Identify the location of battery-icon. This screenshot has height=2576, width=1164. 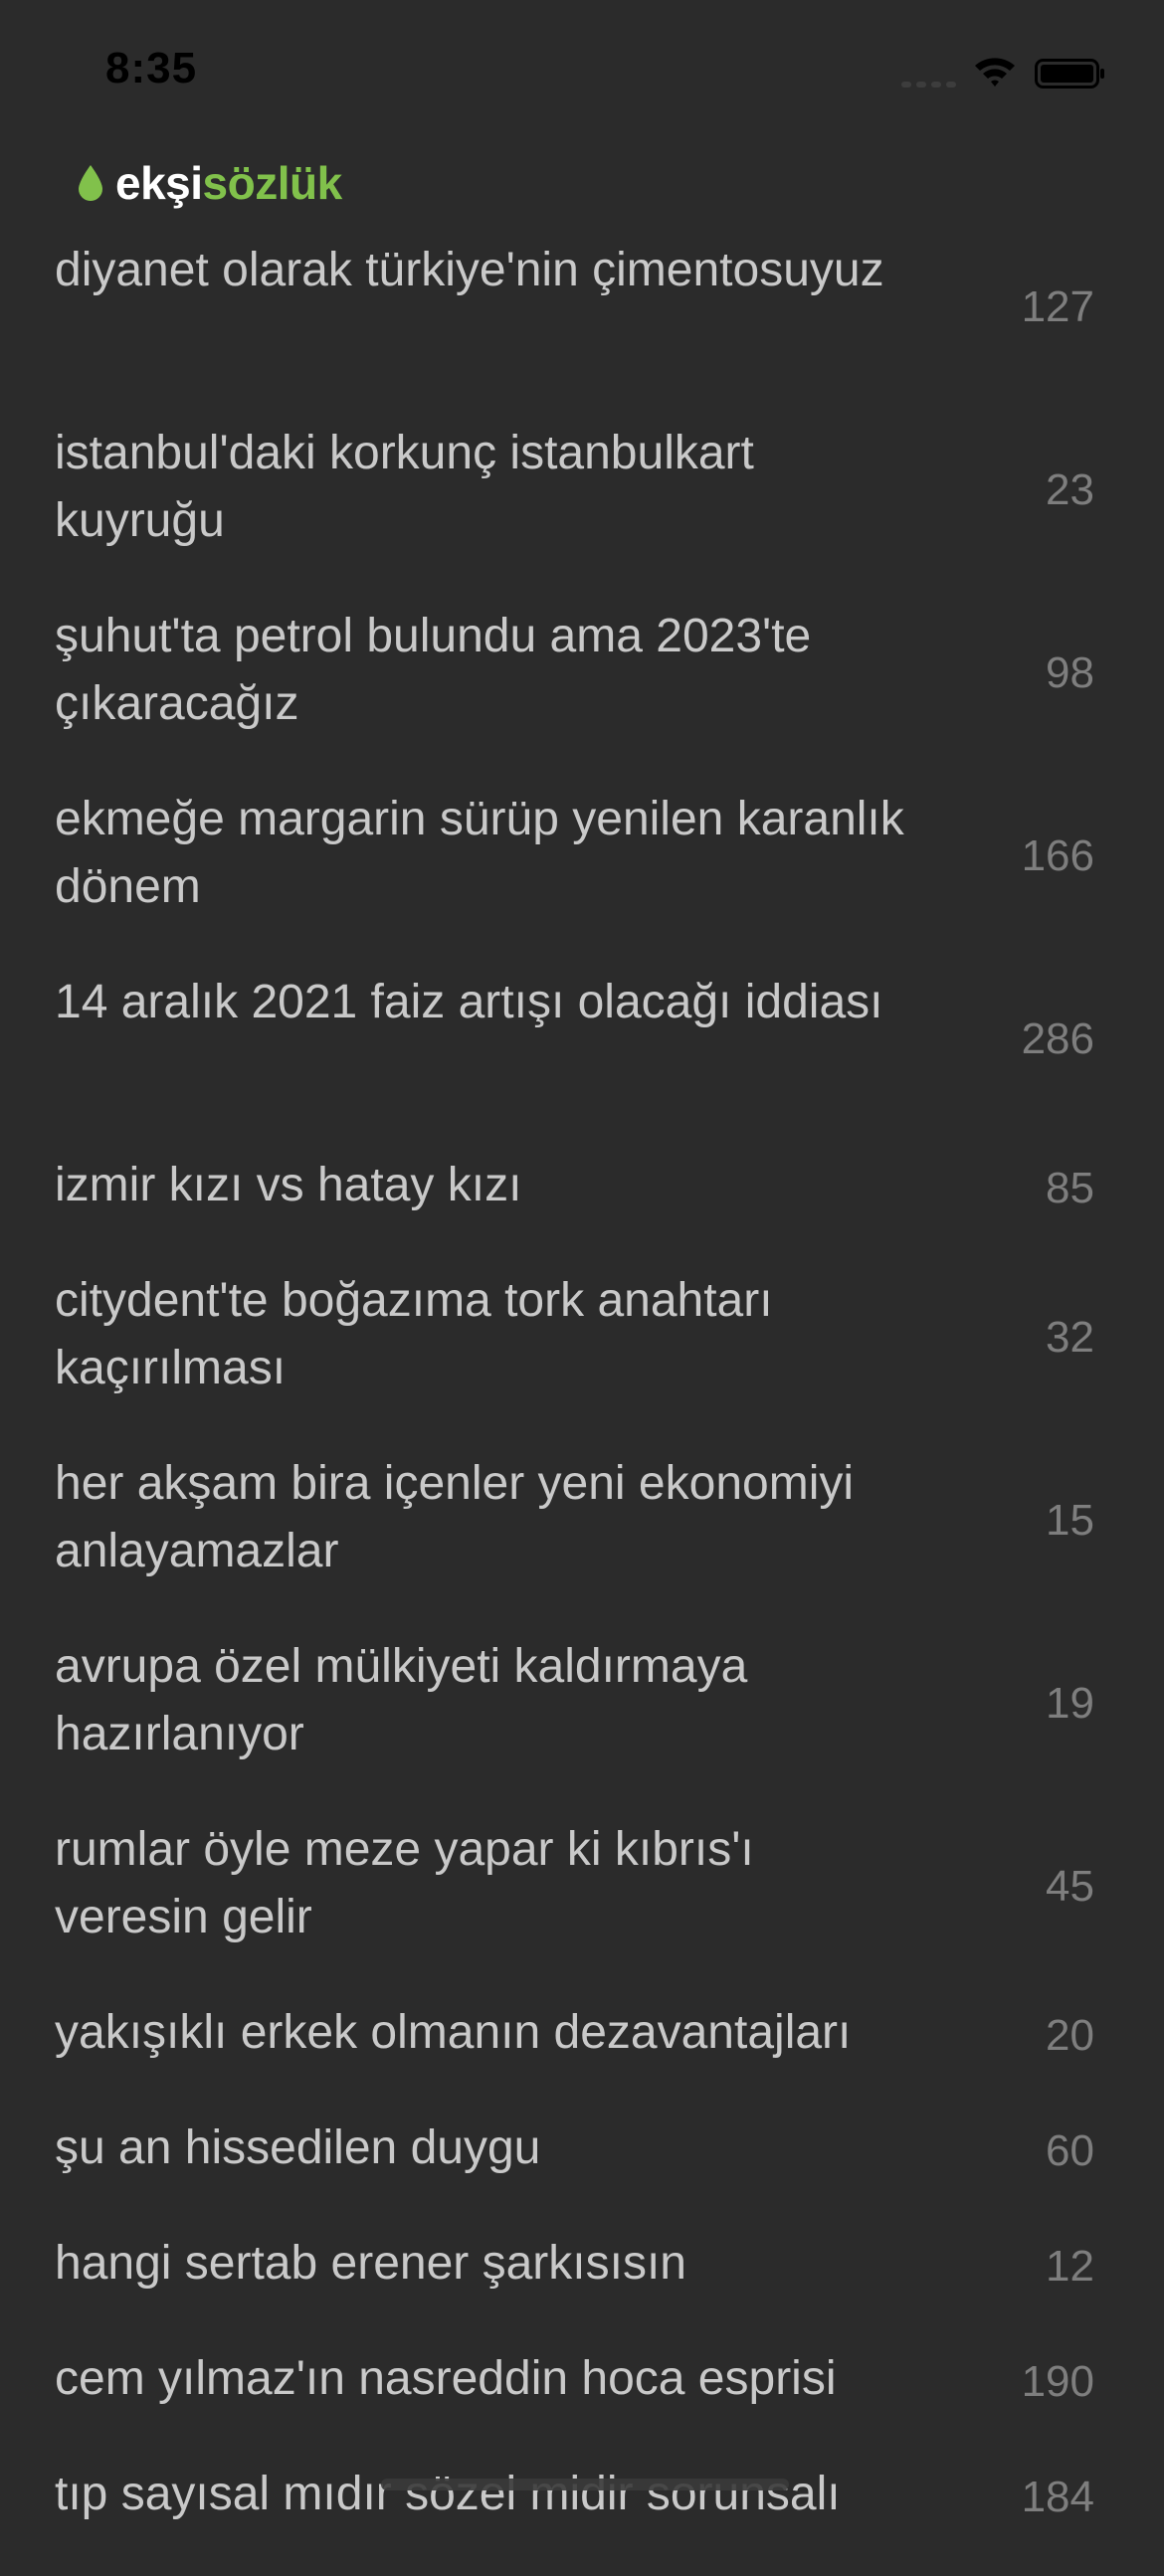
(1069, 74).